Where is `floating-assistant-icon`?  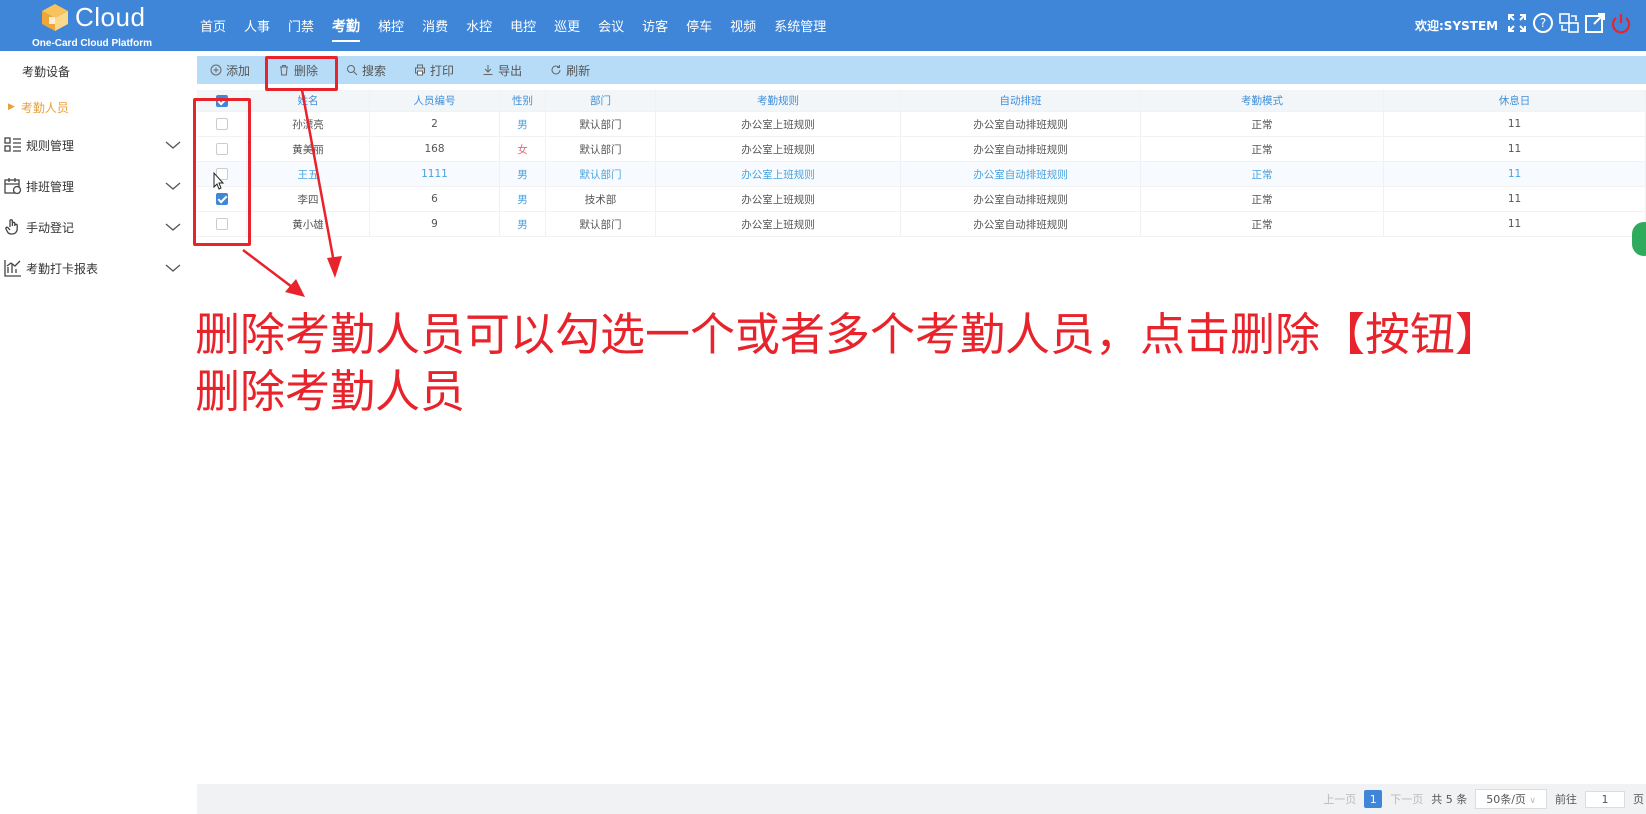
floating-assistant-icon is located at coordinates (1639, 239).